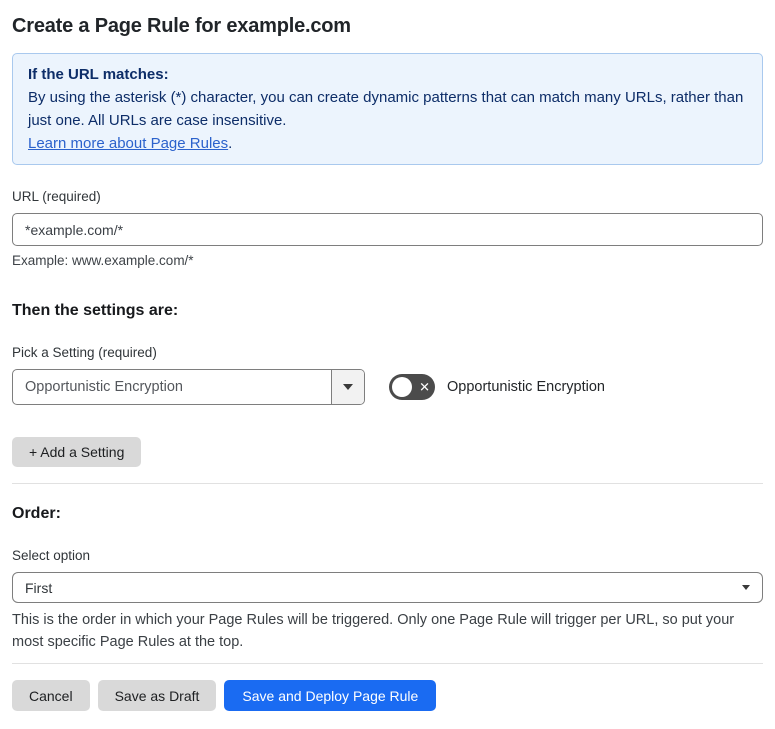 The width and height of the screenshot is (775, 729). What do you see at coordinates (526, 387) in the screenshot?
I see `toggle-label: Opportunistic Encryption` at bounding box center [526, 387].